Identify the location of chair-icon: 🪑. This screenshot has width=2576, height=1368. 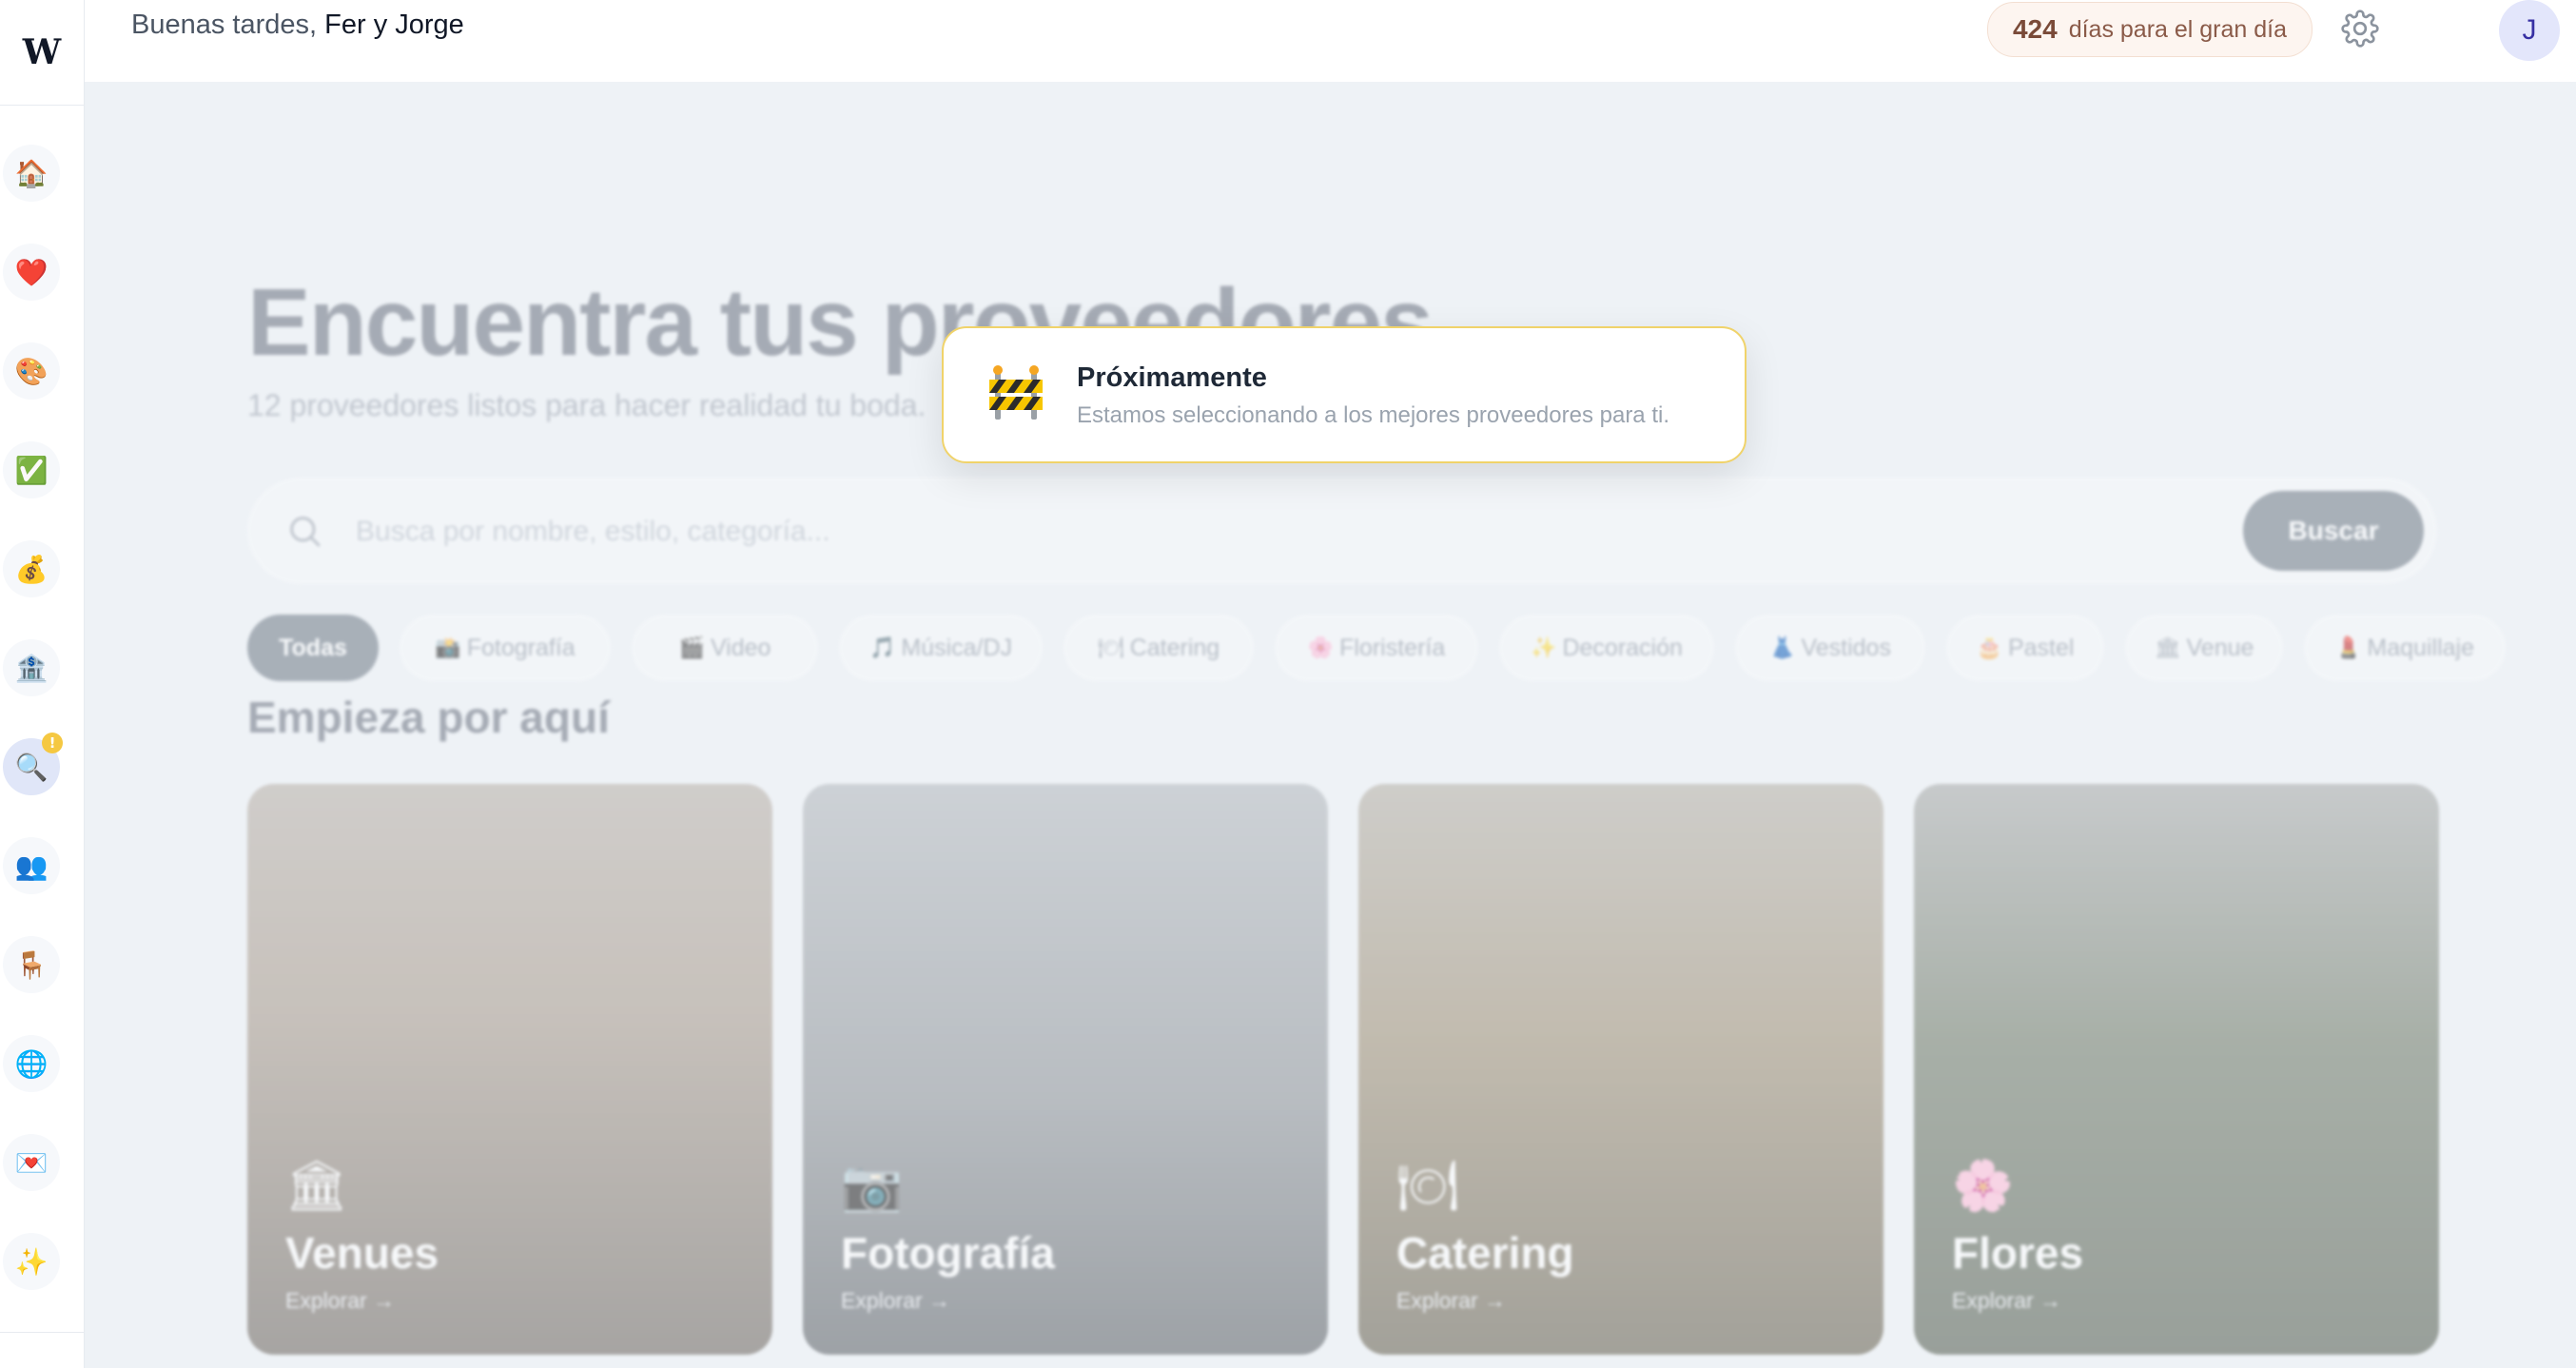
(31, 964).